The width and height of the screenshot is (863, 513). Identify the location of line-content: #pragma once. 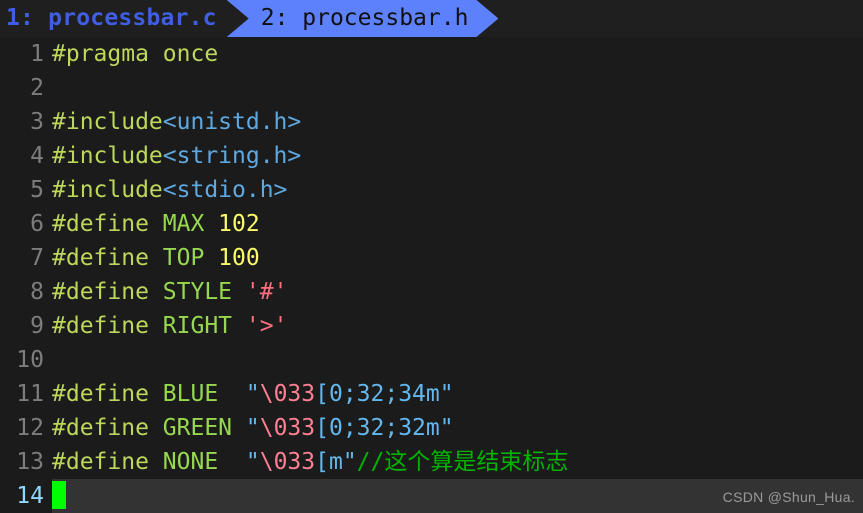
(135, 54).